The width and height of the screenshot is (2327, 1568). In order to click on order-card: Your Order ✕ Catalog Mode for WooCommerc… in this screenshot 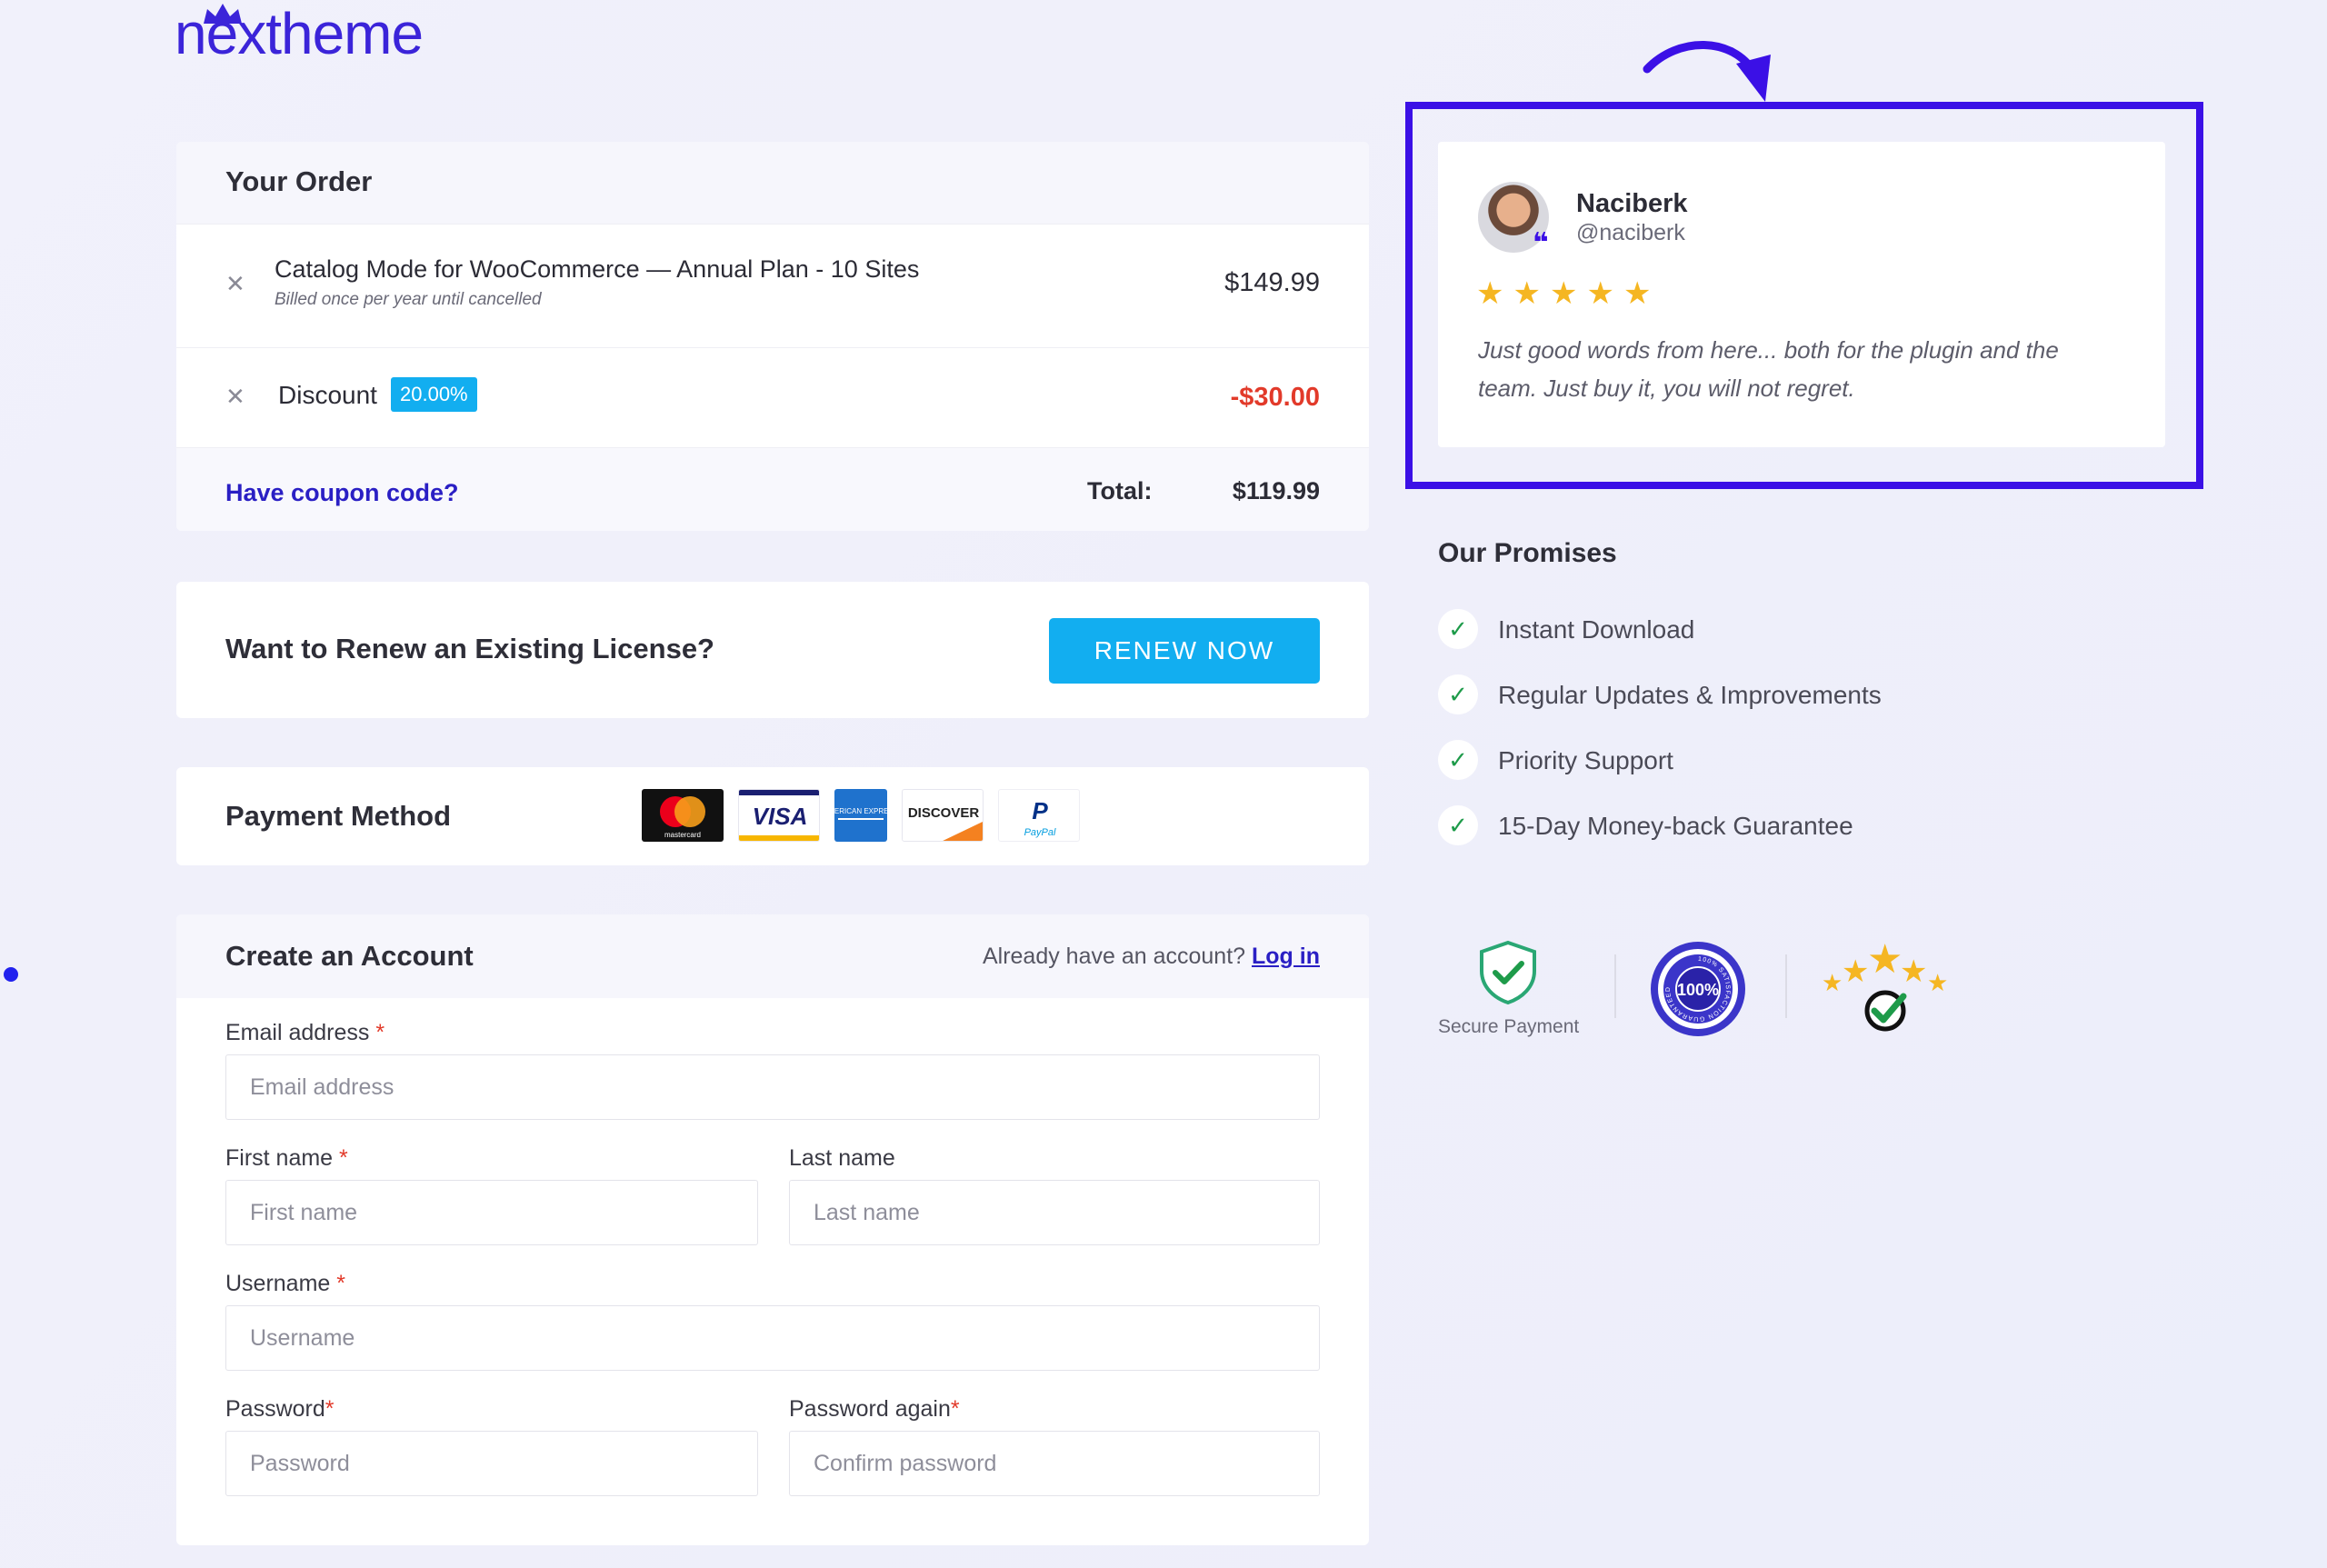, I will do `click(772, 337)`.